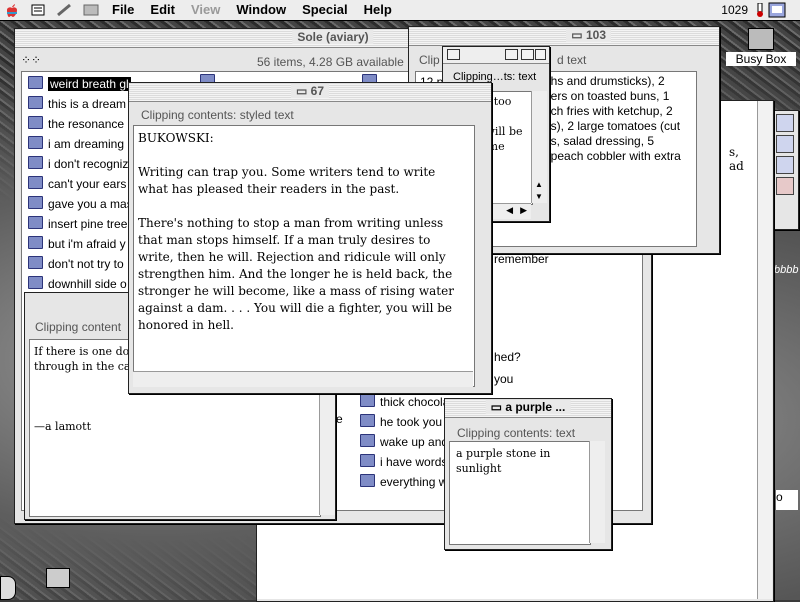  What do you see at coordinates (162, 10) in the screenshot?
I see `menu-edit: Edit` at bounding box center [162, 10].